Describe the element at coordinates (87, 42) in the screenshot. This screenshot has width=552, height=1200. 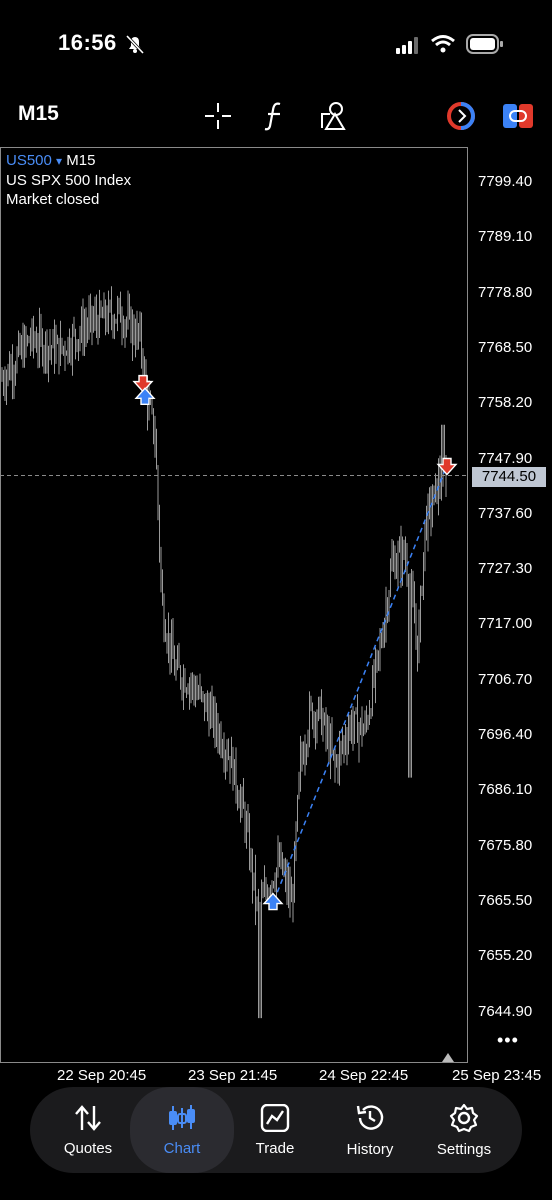
I see `status-time: 16:56` at that location.